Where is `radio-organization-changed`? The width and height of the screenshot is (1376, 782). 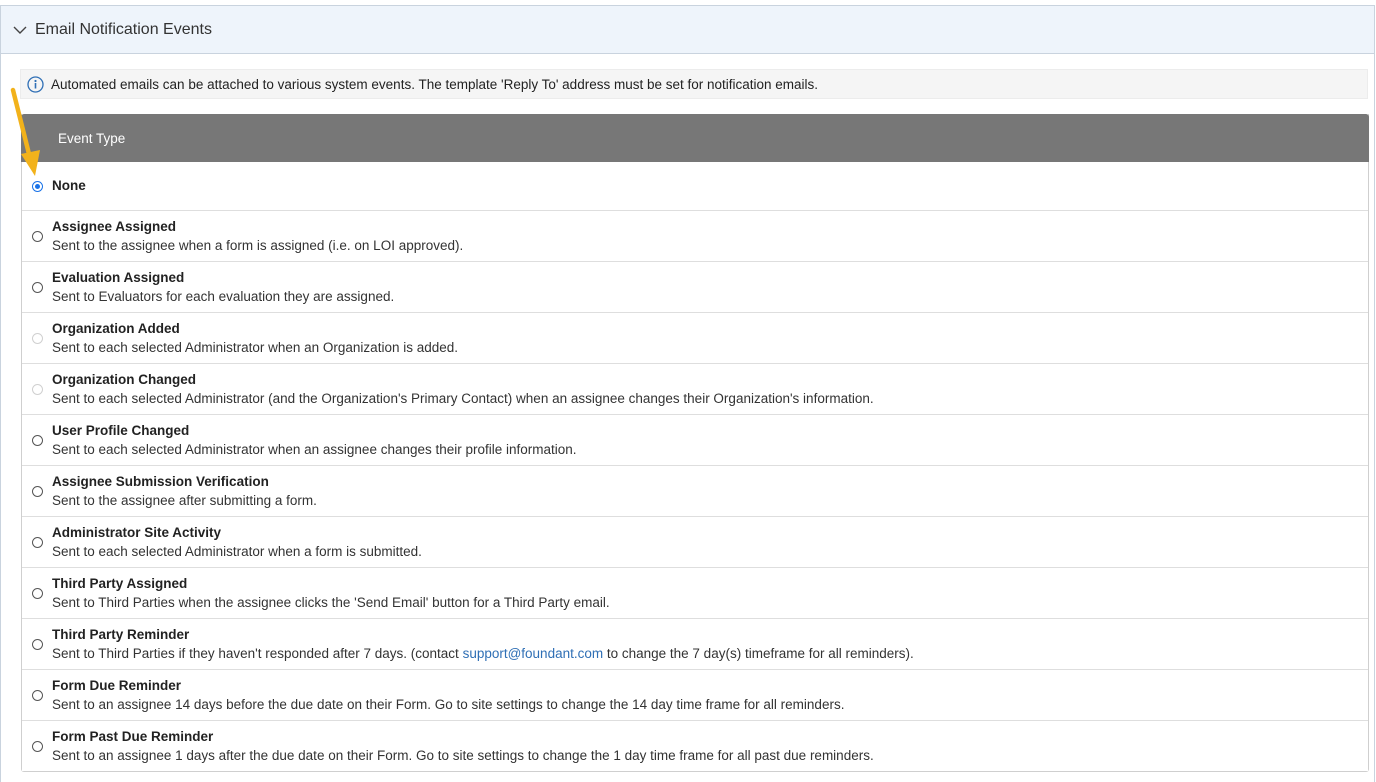
radio-organization-changed is located at coordinates (37, 389).